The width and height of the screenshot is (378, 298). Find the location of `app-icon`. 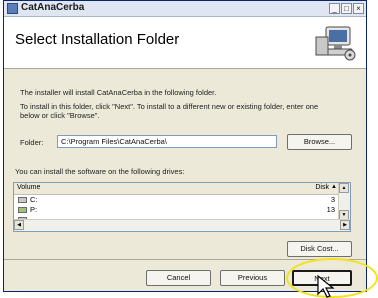

app-icon is located at coordinates (12, 8).